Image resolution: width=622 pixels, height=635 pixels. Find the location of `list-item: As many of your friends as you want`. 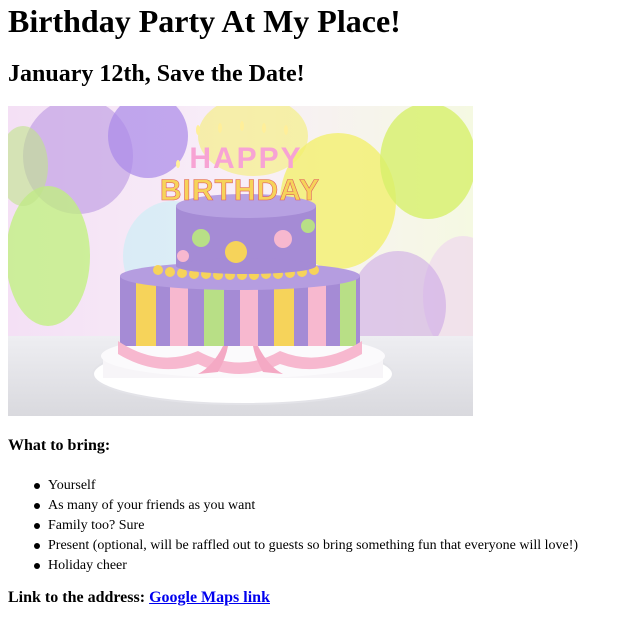

list-item: As many of your friends as you want is located at coordinates (324, 506).